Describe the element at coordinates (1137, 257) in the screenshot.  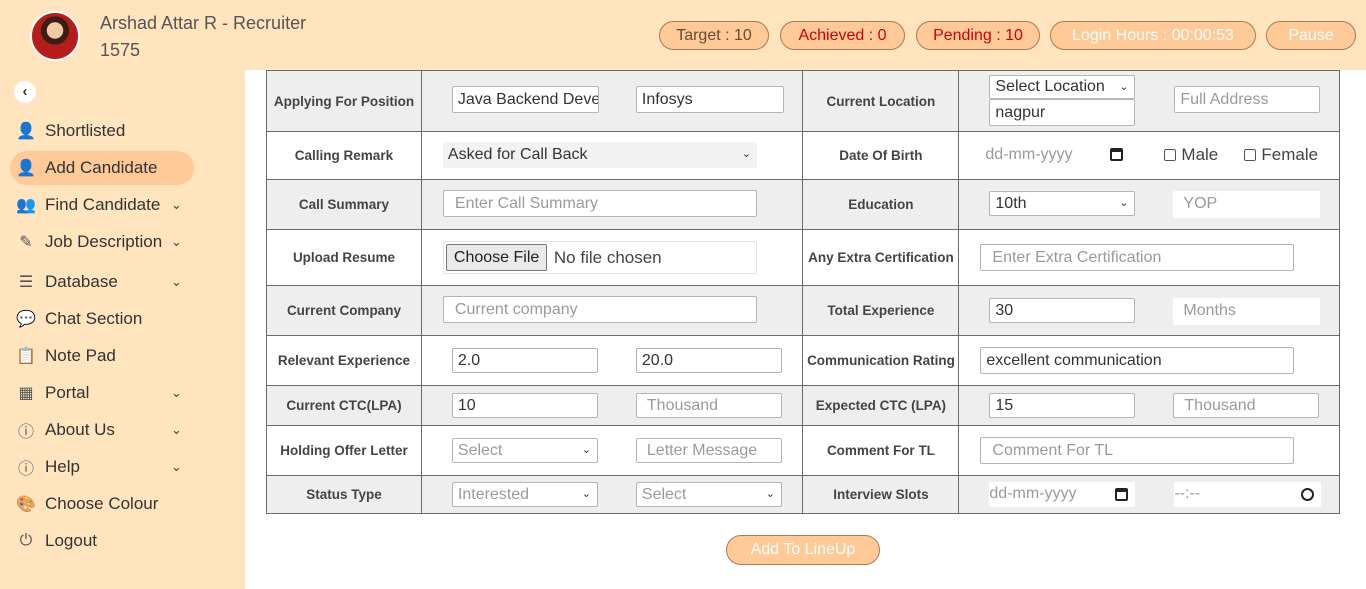
I see `extra-certification-input: Enter Extra Certification` at that location.